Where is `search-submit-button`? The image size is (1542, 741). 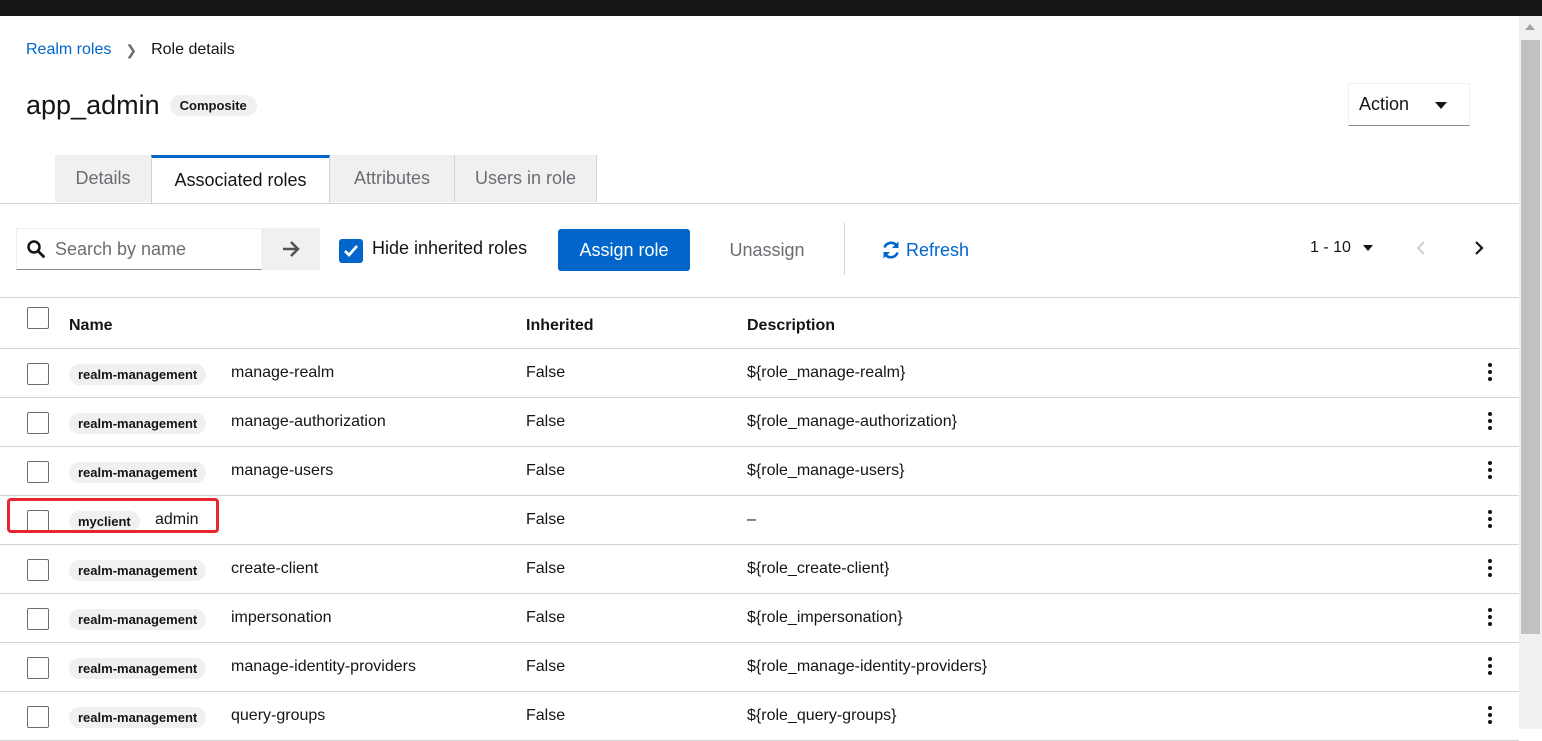 search-submit-button is located at coordinates (291, 249).